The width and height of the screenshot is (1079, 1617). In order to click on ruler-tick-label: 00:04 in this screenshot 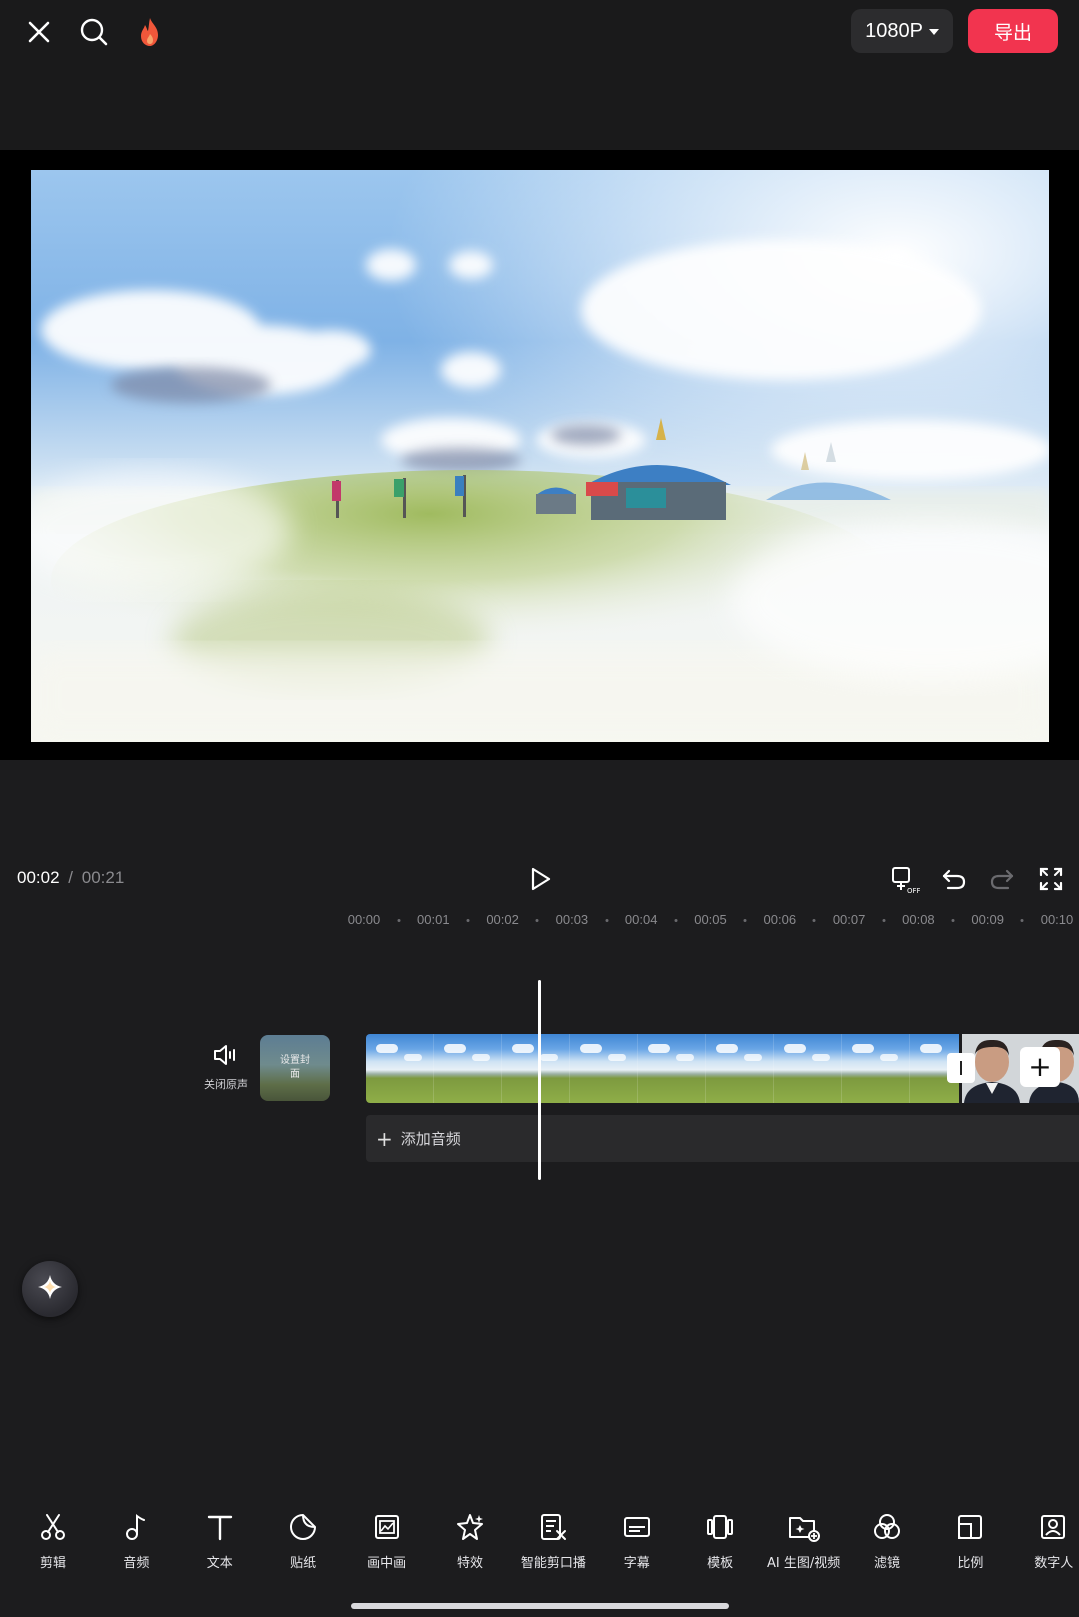, I will do `click(641, 919)`.